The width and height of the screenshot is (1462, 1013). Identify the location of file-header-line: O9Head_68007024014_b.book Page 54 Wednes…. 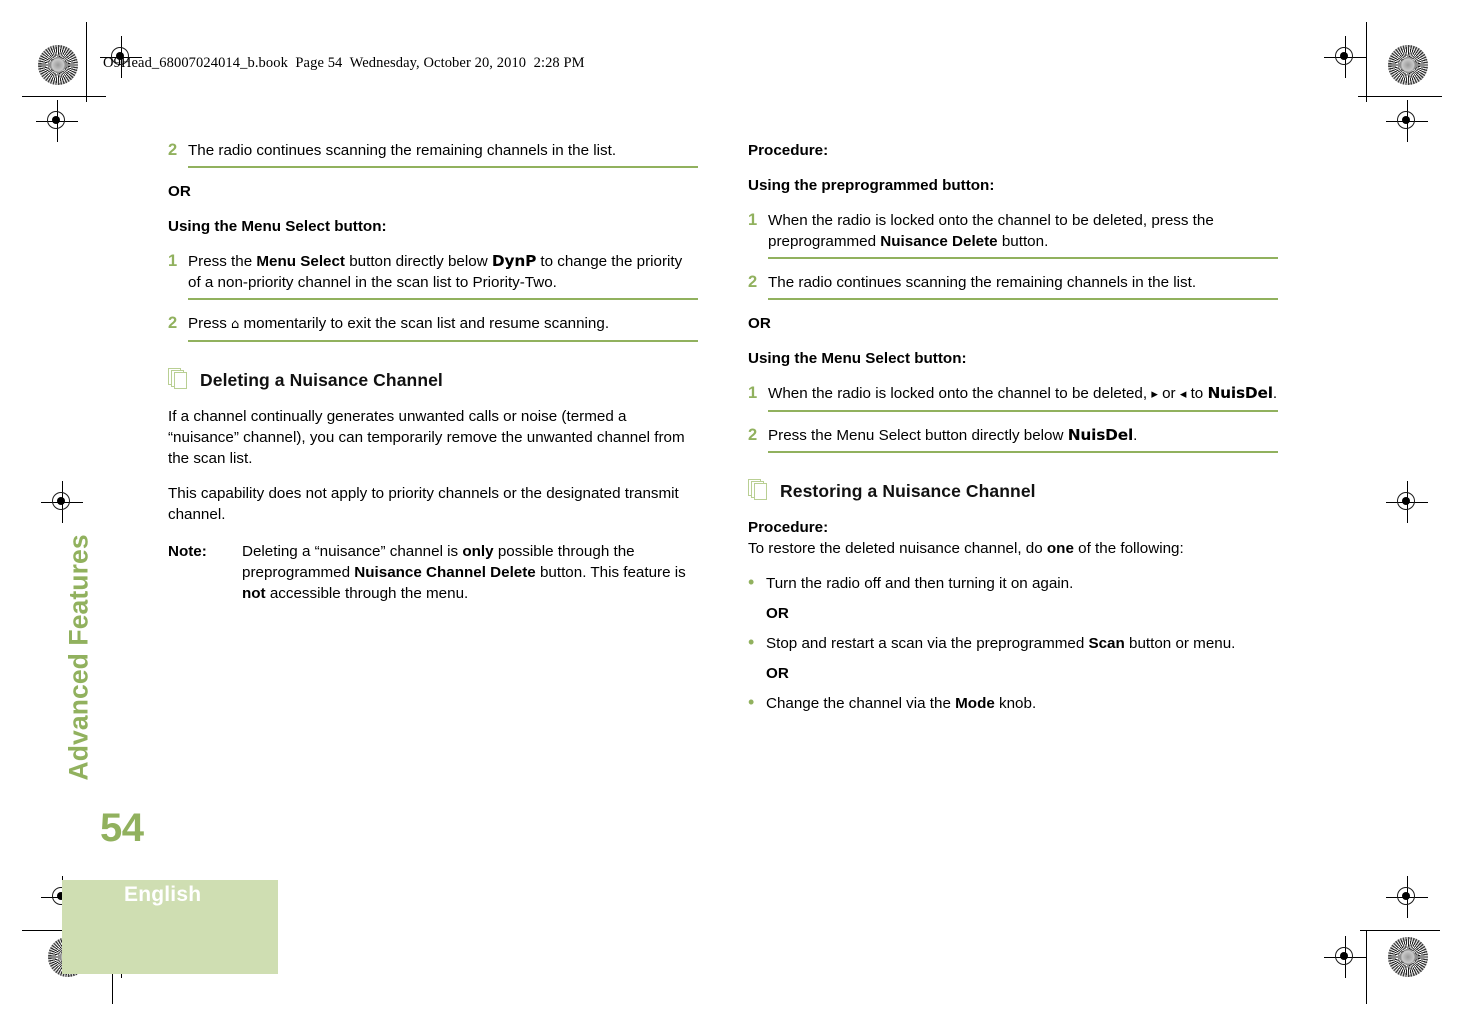
(344, 63).